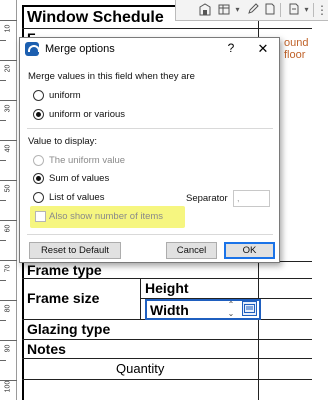 This screenshot has width=328, height=400. Describe the element at coordinates (38, 160) in the screenshot. I see `radio-uniform-value` at that location.